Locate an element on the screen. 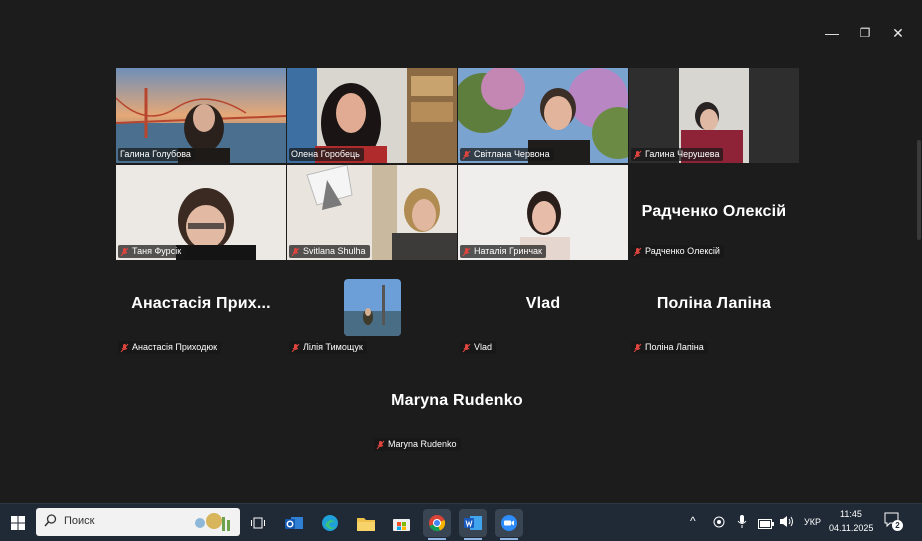 The height and width of the screenshot is (541, 922). search-placeholder: Поиск is located at coordinates (79, 521).